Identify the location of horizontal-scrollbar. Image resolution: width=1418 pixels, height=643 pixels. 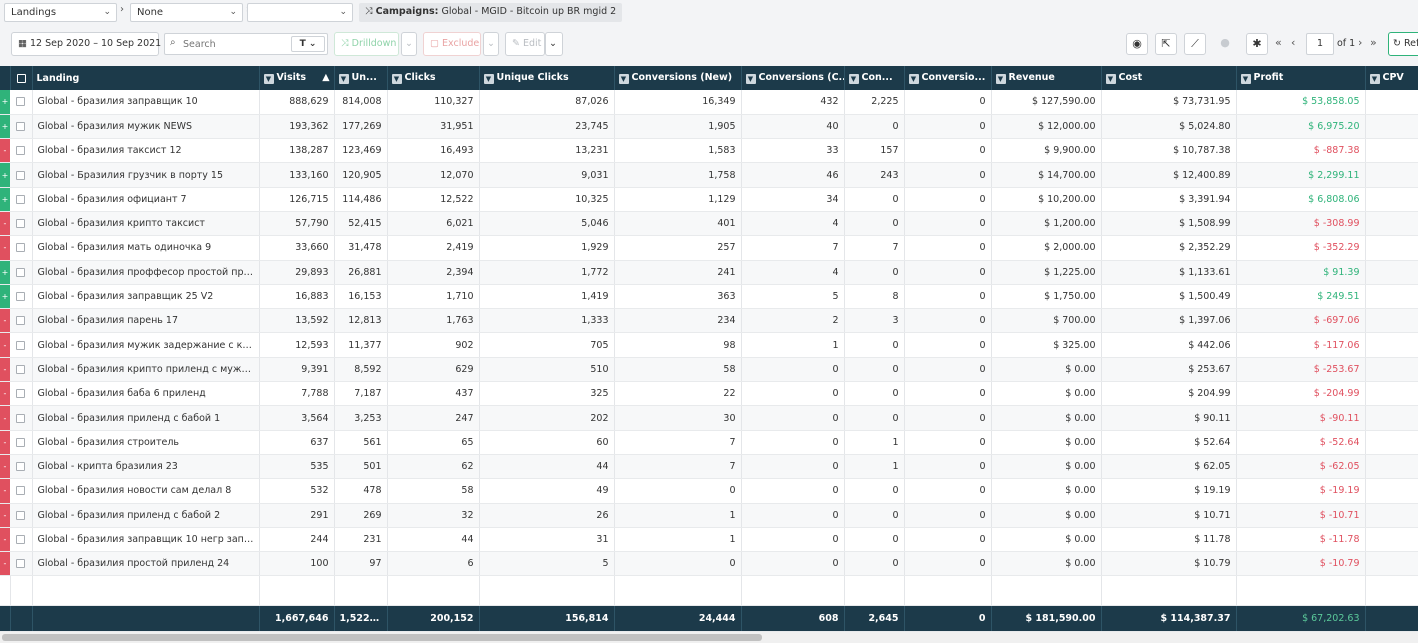
(709, 637).